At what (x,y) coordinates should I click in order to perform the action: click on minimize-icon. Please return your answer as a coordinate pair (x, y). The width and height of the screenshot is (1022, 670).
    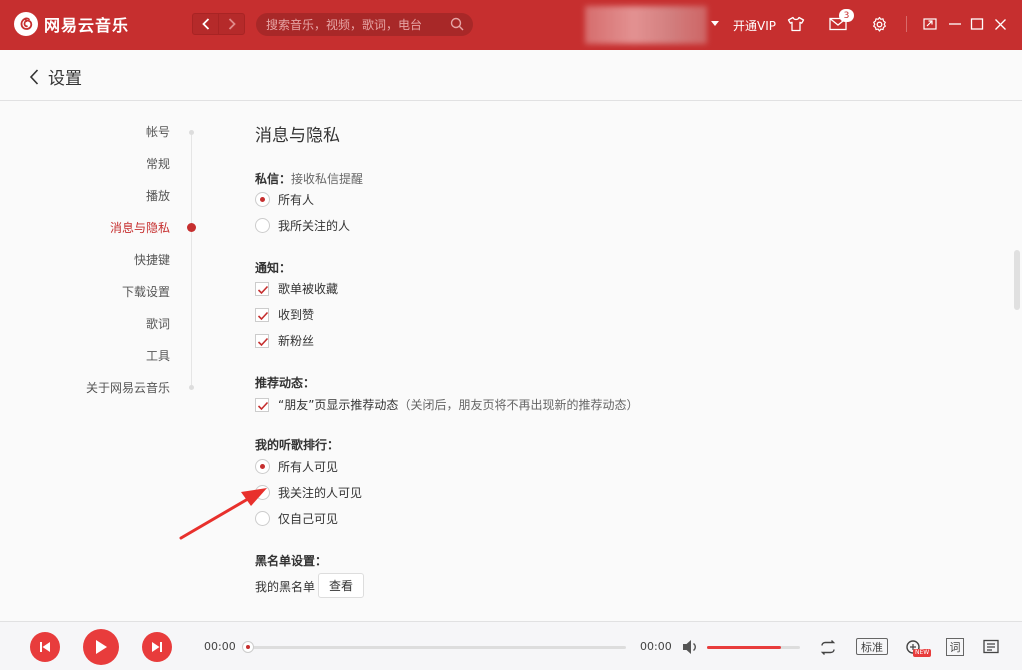
    Looking at the image, I should click on (955, 24).